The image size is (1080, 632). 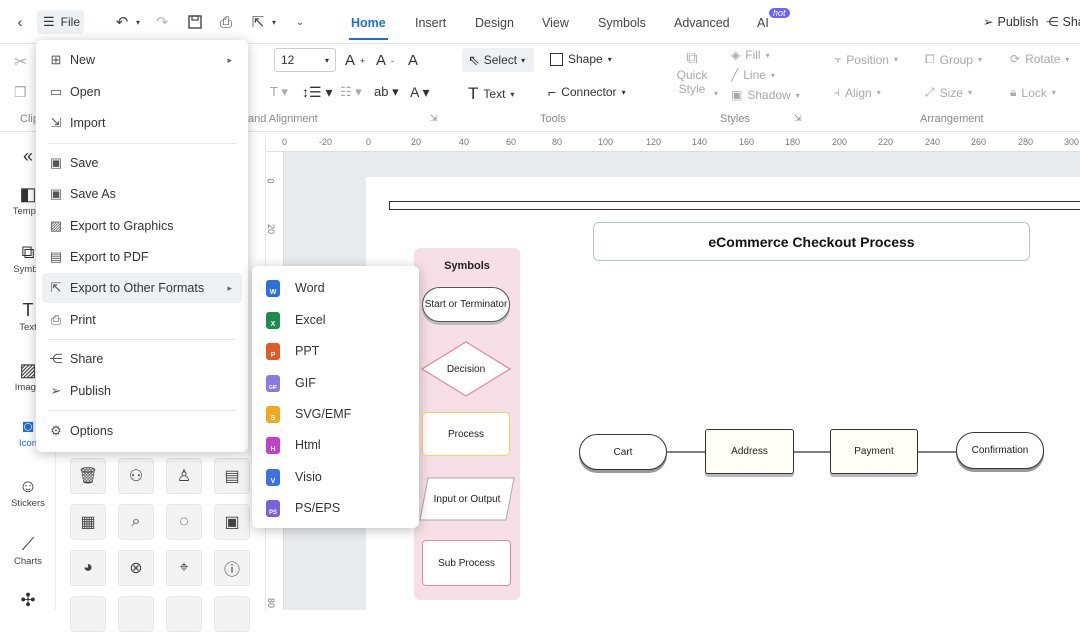 What do you see at coordinates (466, 434) in the screenshot?
I see `symbol-process: Process` at bounding box center [466, 434].